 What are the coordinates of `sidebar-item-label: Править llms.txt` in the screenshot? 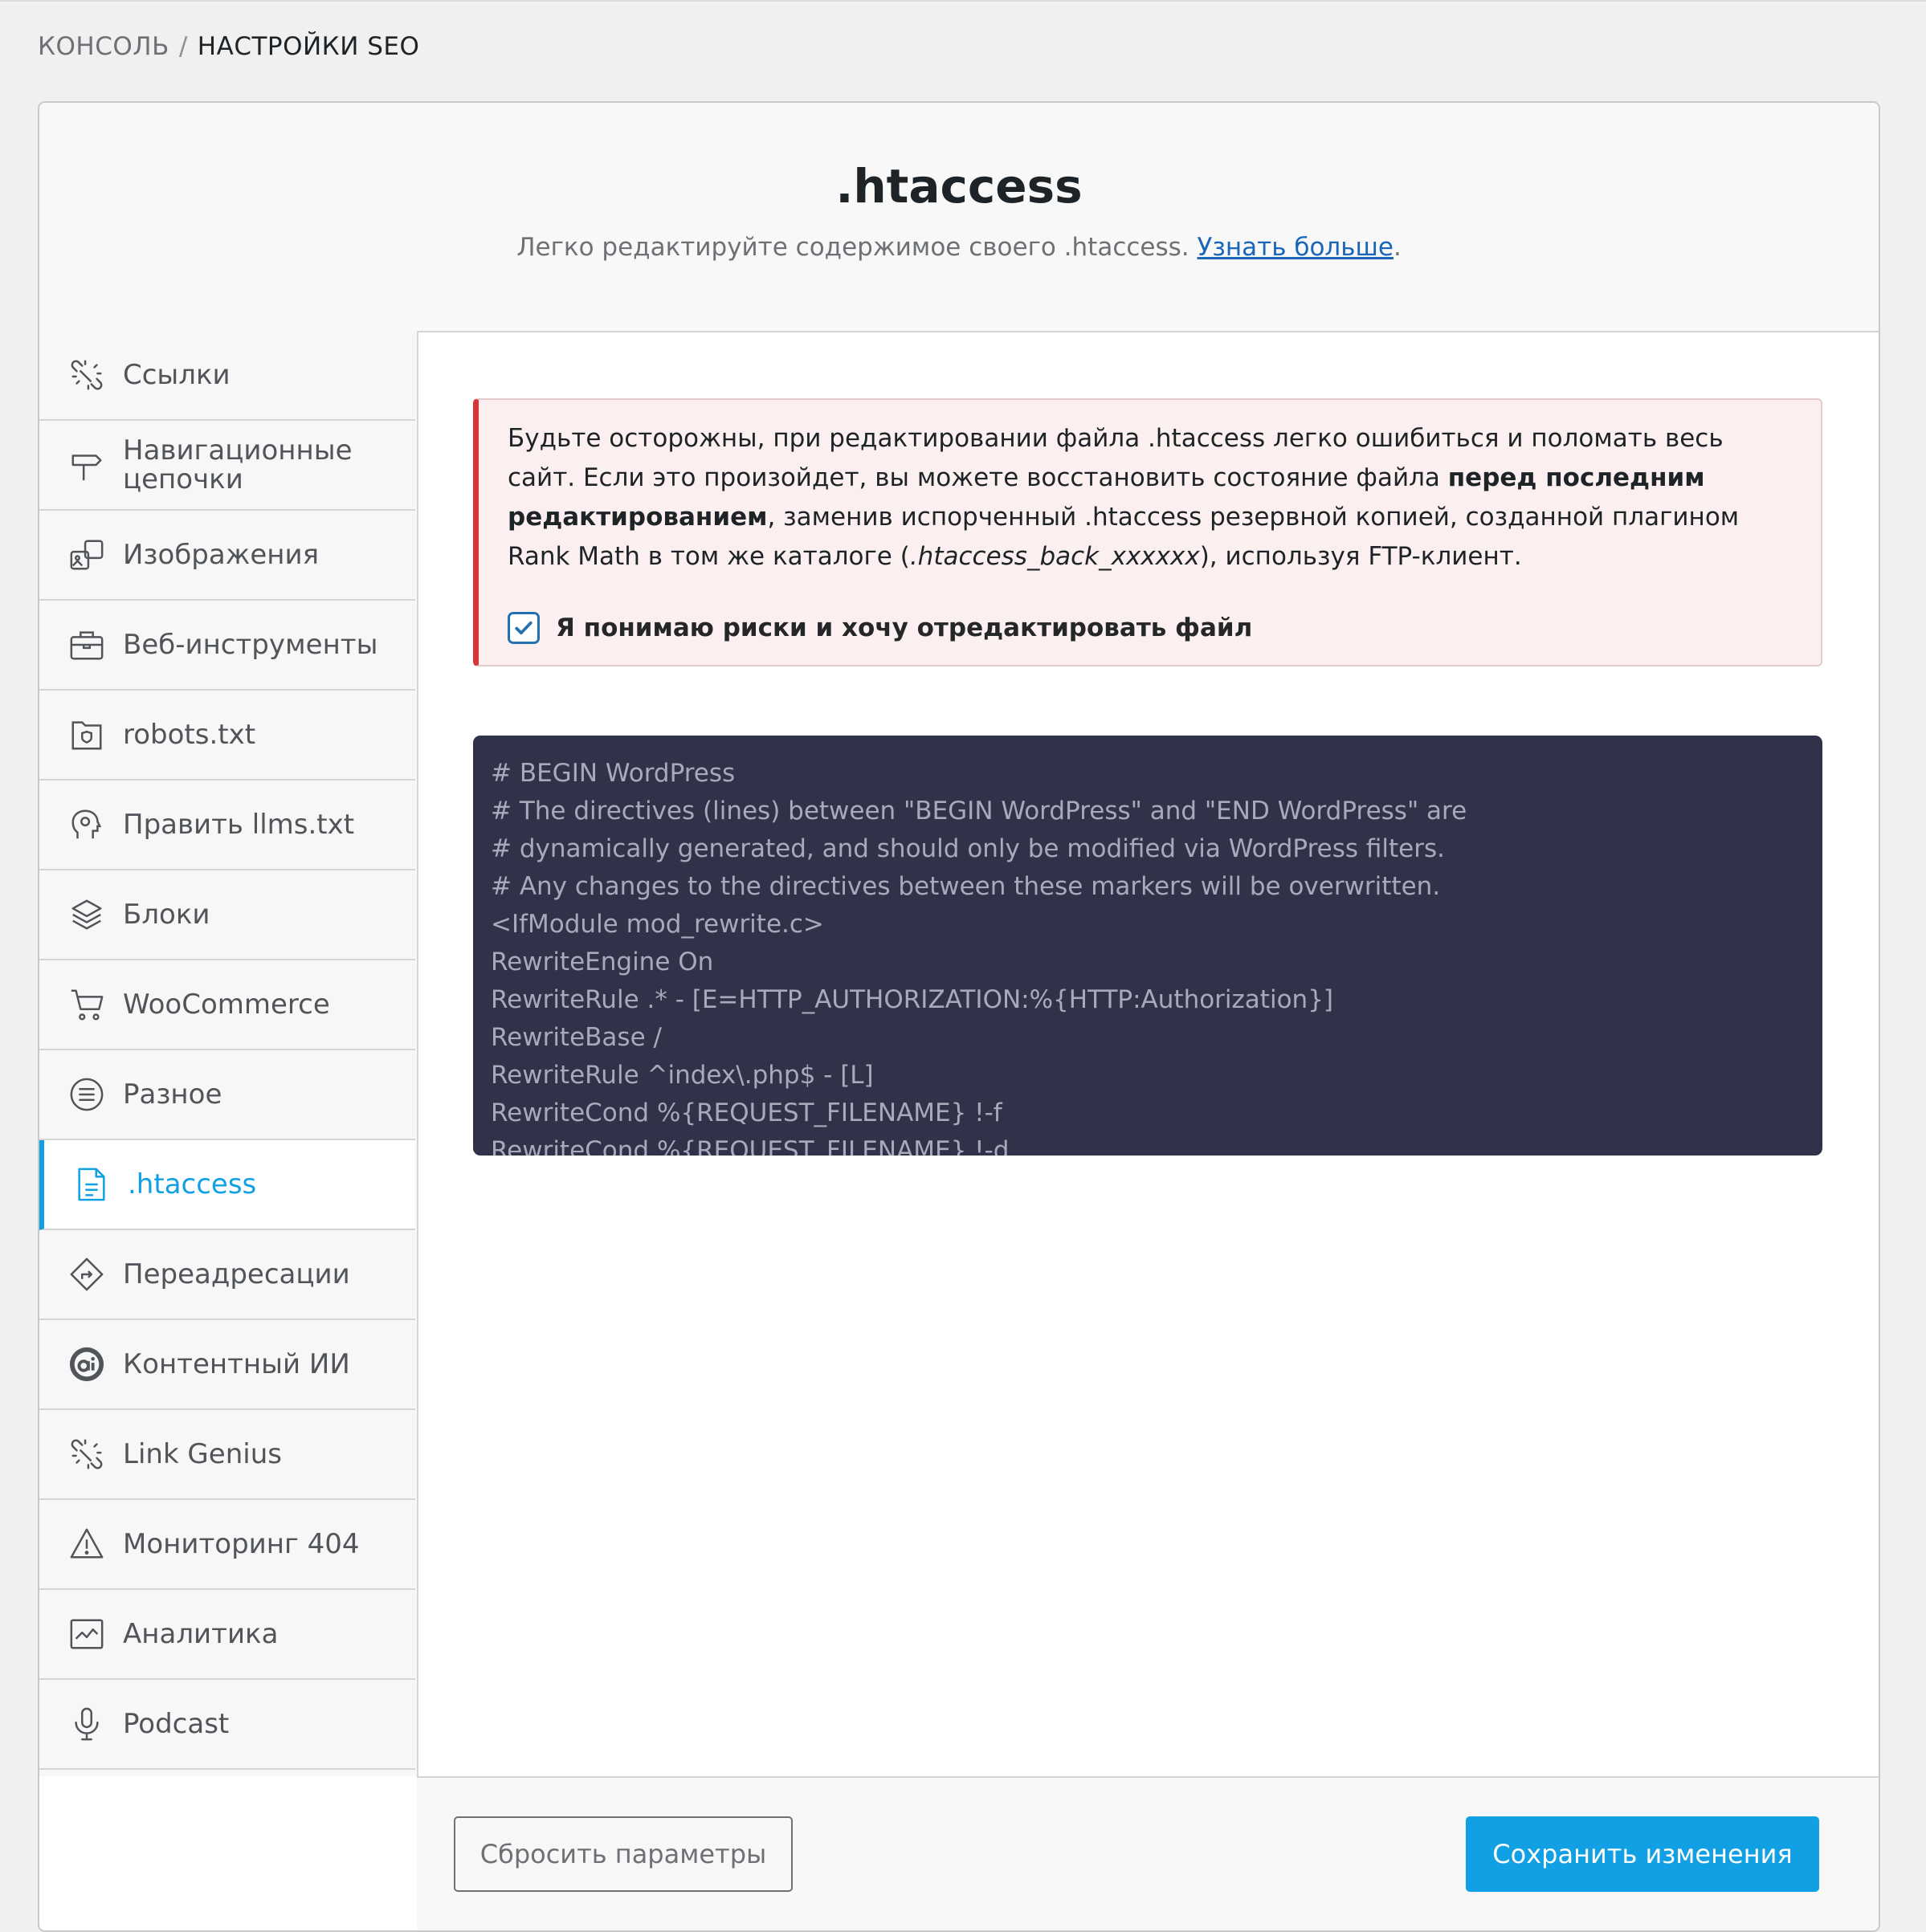 It's located at (239, 825).